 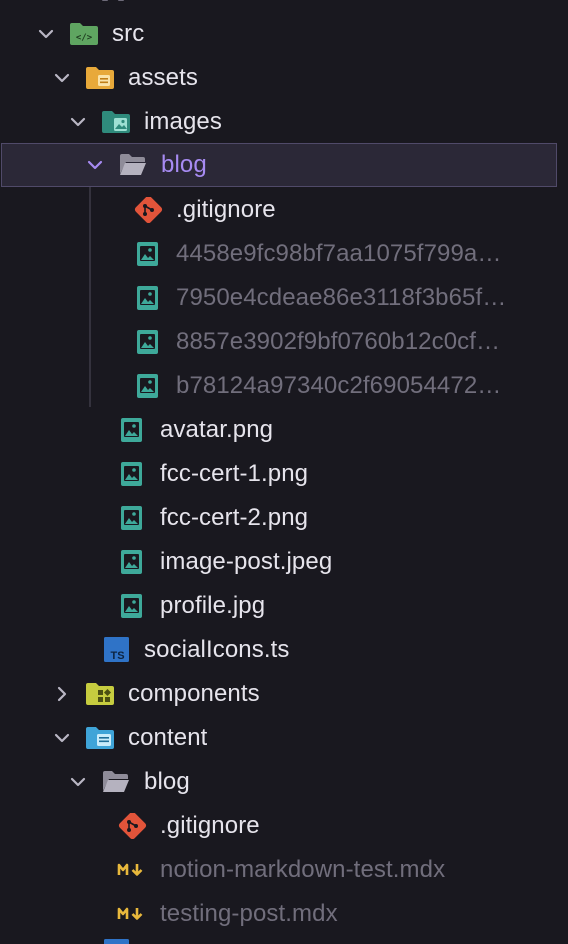 What do you see at coordinates (163, 77) in the screenshot?
I see `tree-item-label: assets` at bounding box center [163, 77].